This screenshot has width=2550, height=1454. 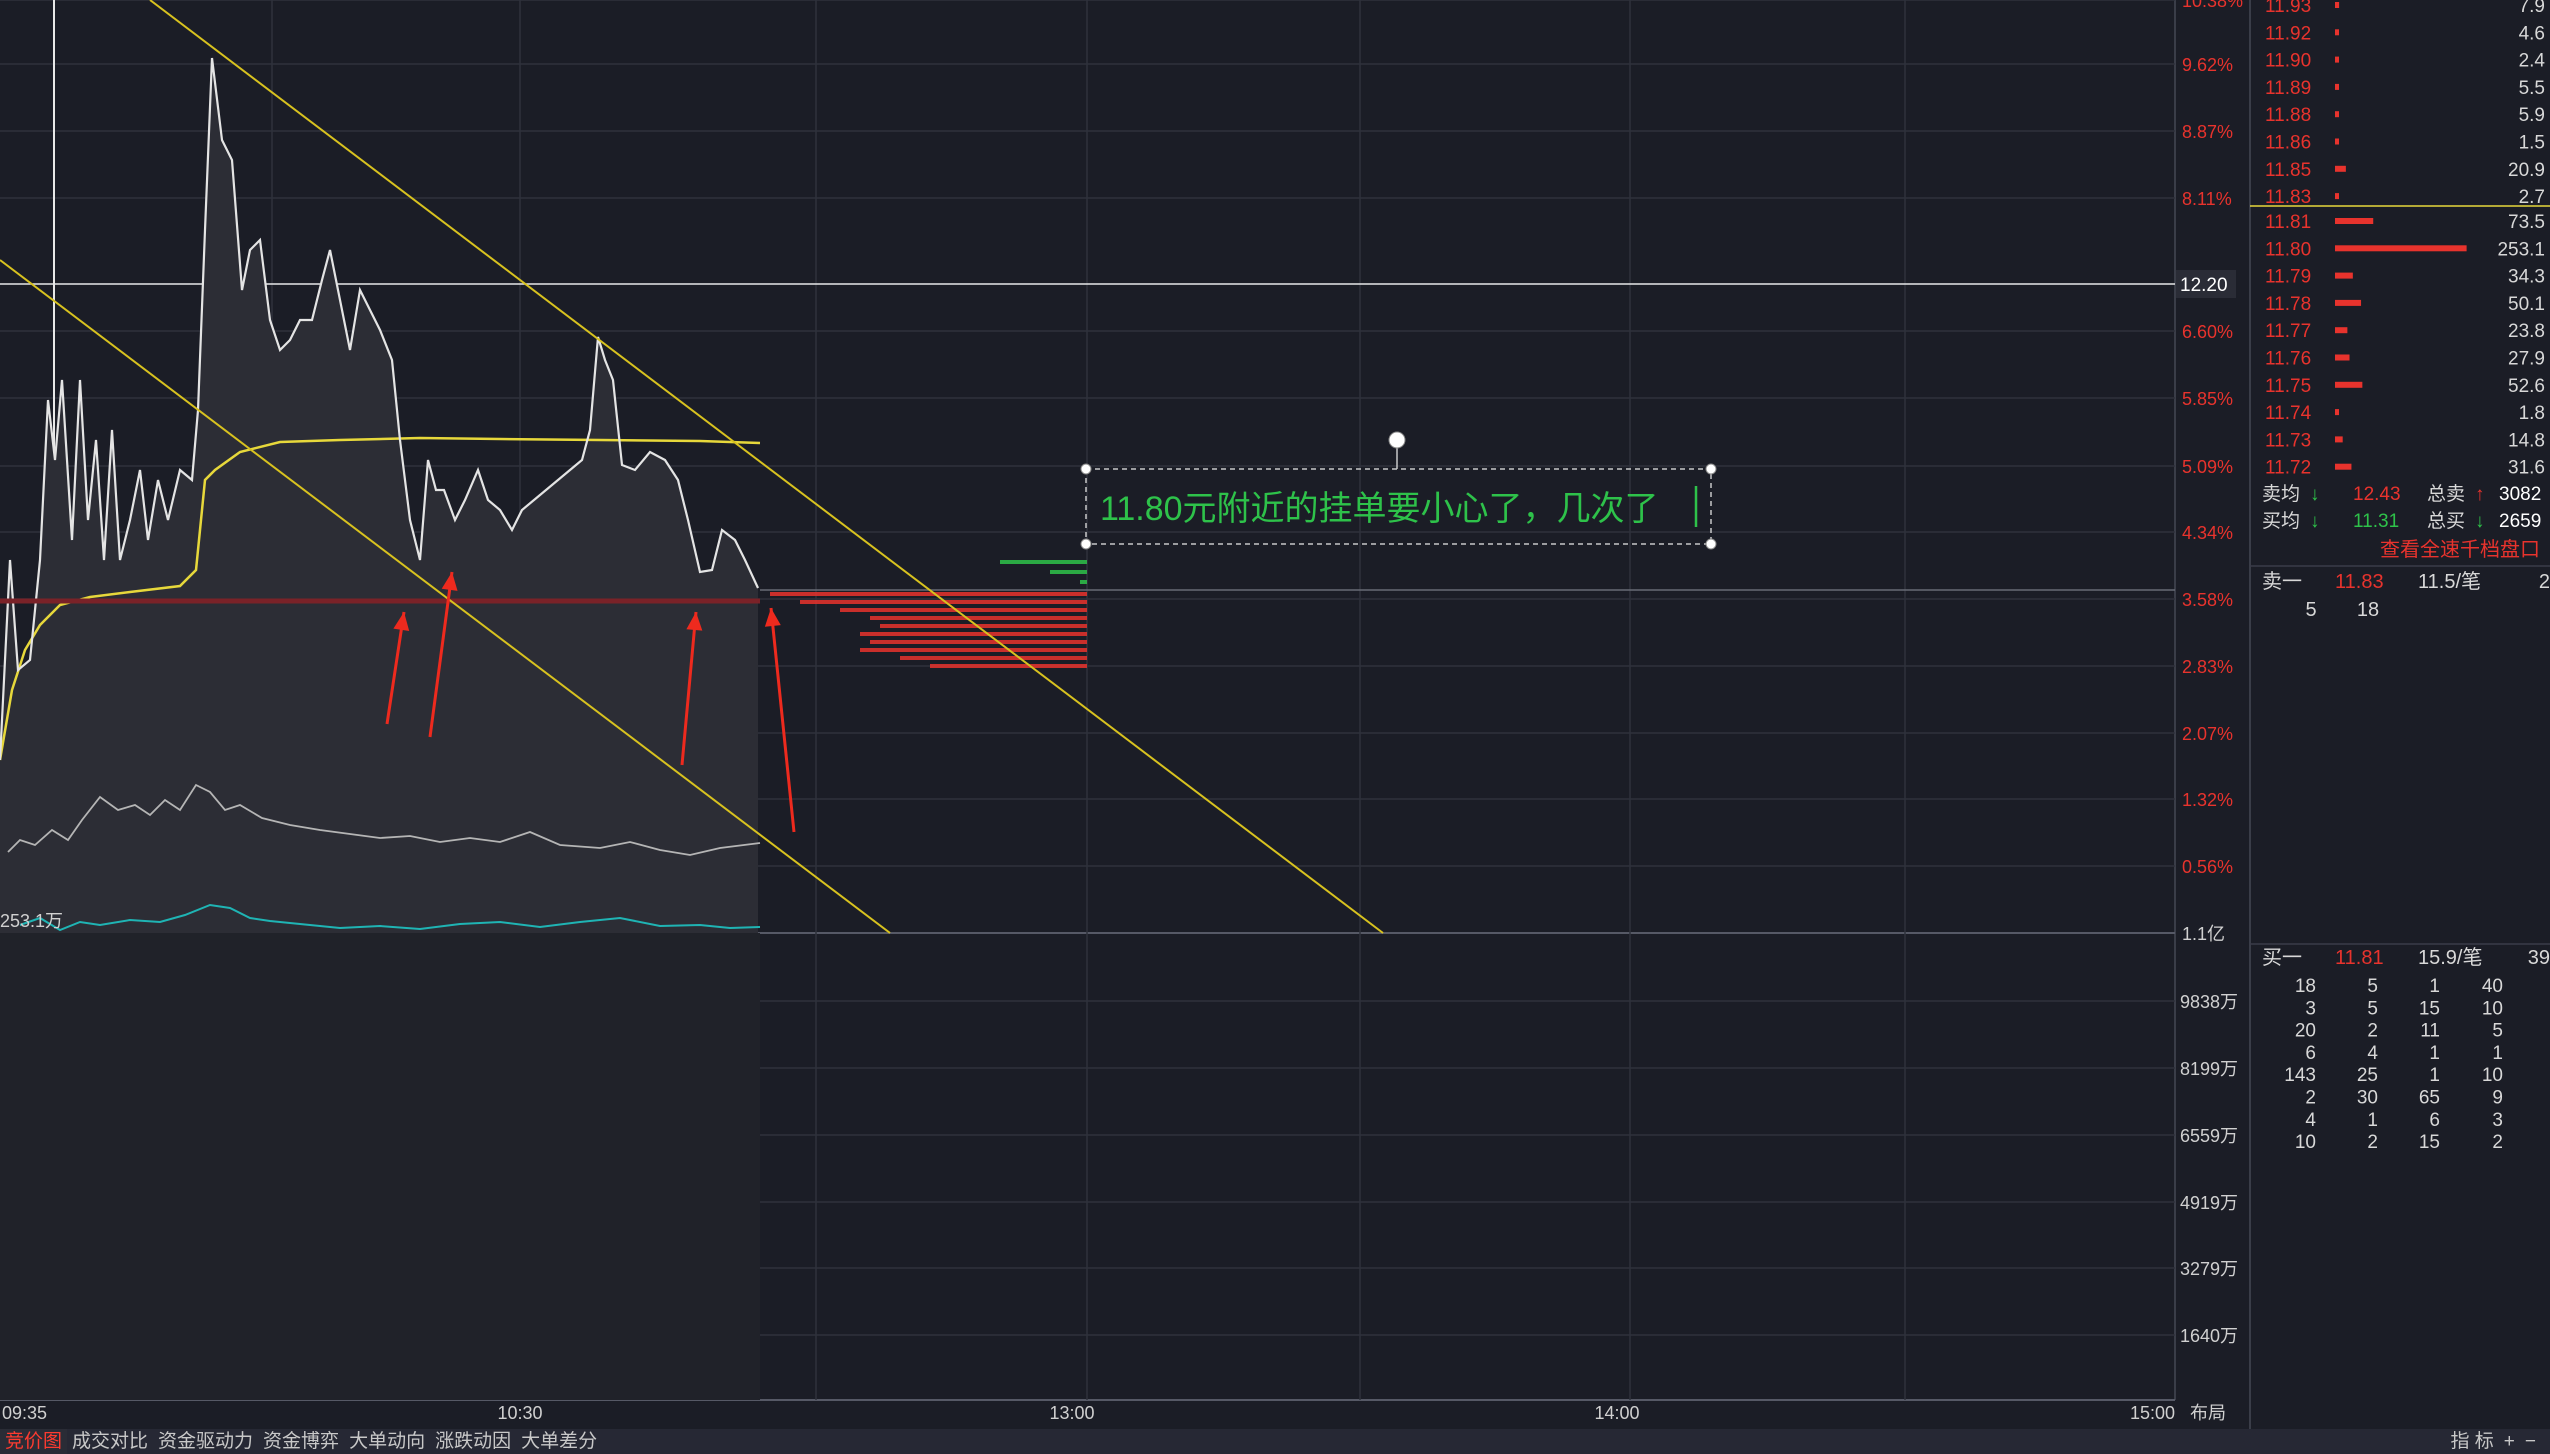 What do you see at coordinates (387, 1441) in the screenshot?
I see `bottom-tab: 大单动向` at bounding box center [387, 1441].